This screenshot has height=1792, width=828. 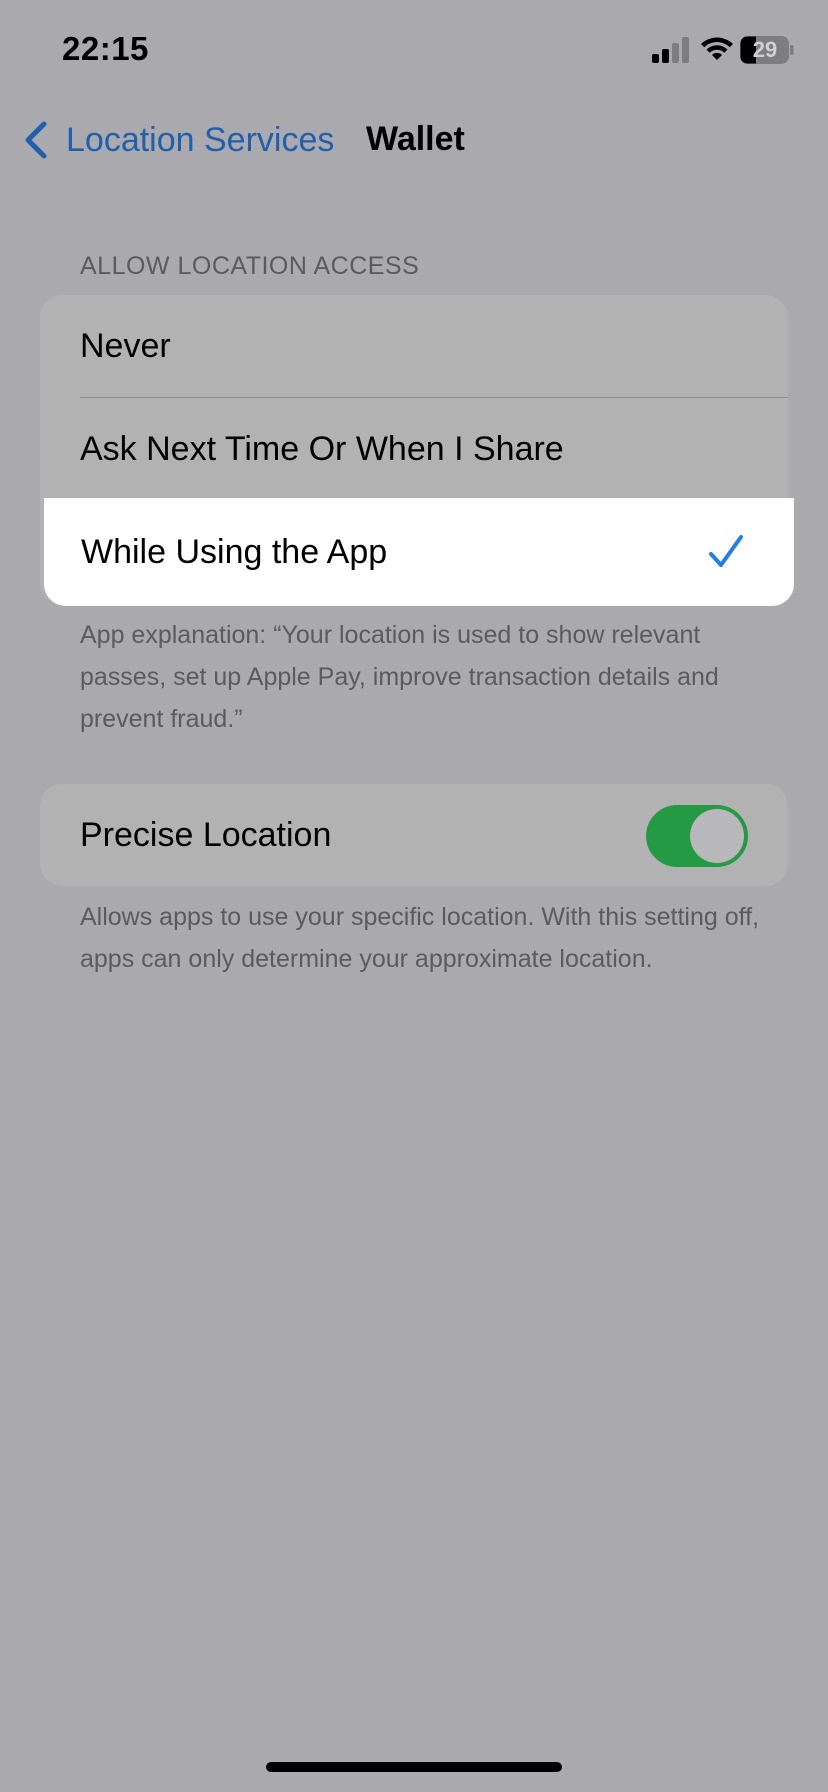 What do you see at coordinates (200, 139) in the screenshot?
I see `back-button-label: Location Services` at bounding box center [200, 139].